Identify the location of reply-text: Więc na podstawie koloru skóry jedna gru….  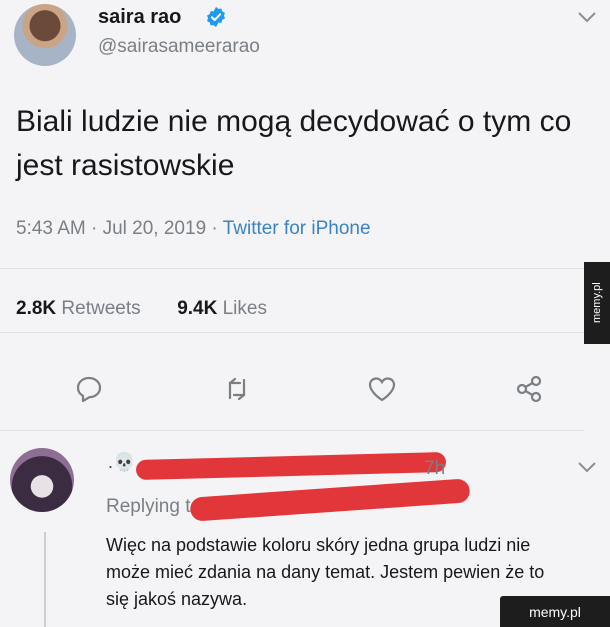
(325, 572).